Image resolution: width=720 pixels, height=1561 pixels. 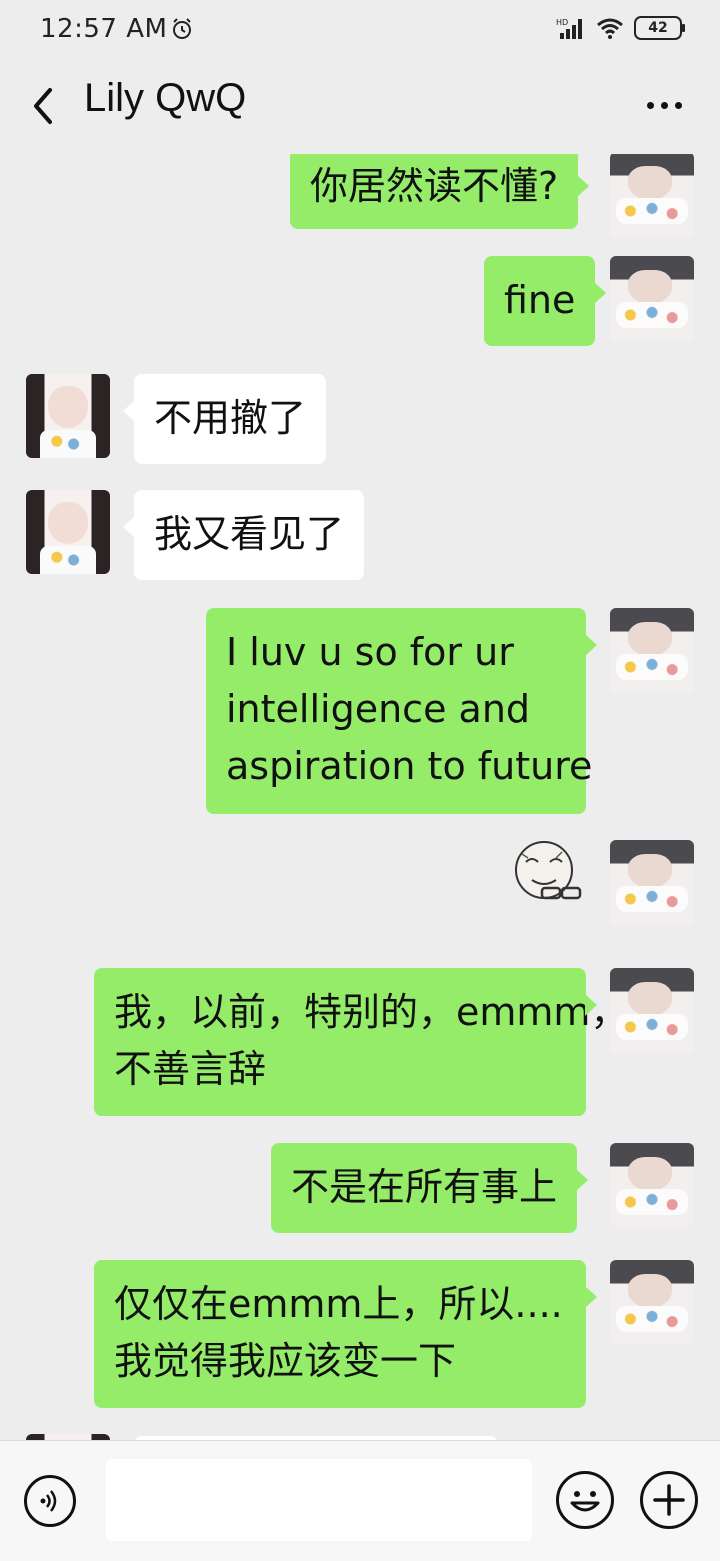 I want to click on message-text: 我又看见了, so click(x=249, y=534).